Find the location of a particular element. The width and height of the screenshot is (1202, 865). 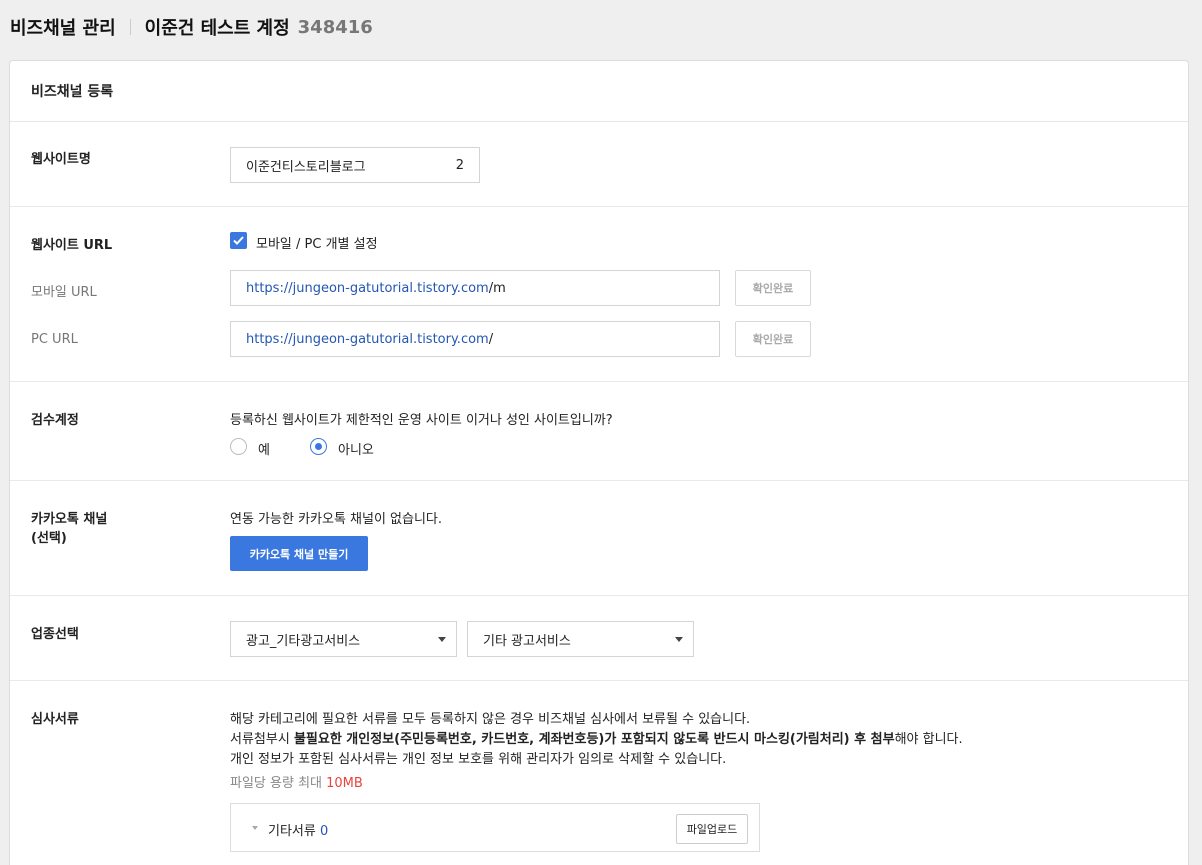

pc-url-label: PC URL is located at coordinates (54, 339).